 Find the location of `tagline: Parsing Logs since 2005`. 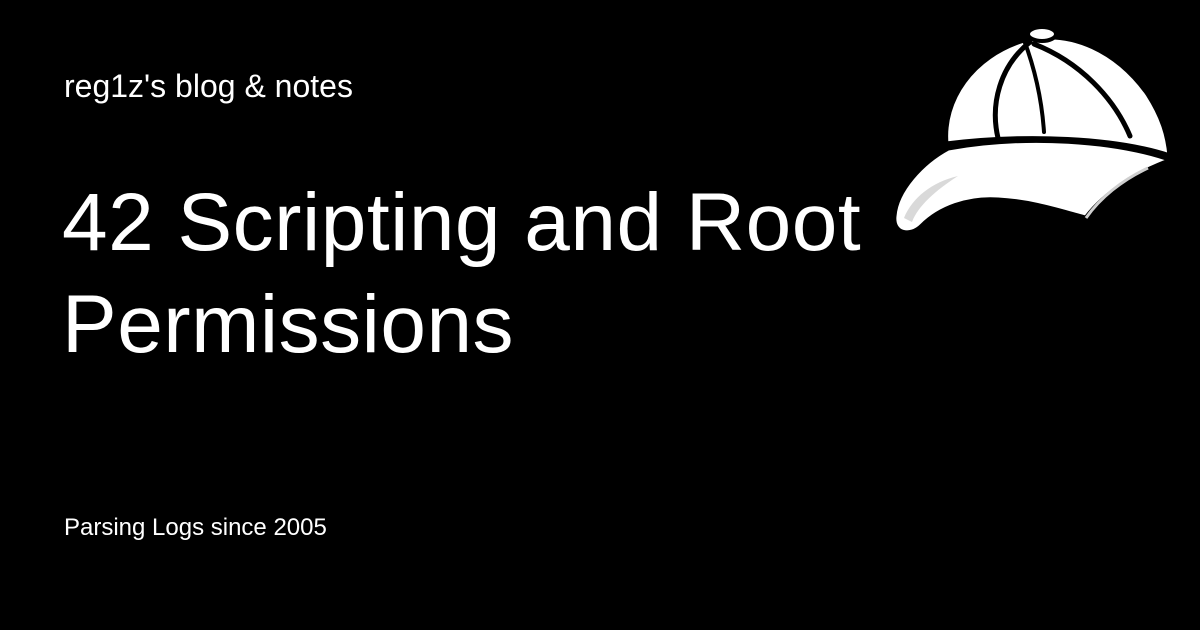

tagline: Parsing Logs since 2005 is located at coordinates (195, 527).